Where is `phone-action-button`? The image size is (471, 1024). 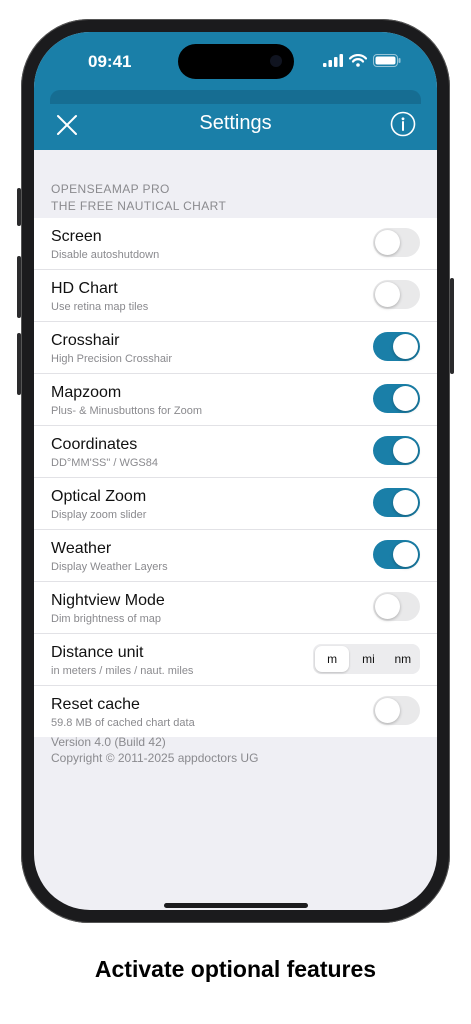
phone-action-button is located at coordinates (19, 207).